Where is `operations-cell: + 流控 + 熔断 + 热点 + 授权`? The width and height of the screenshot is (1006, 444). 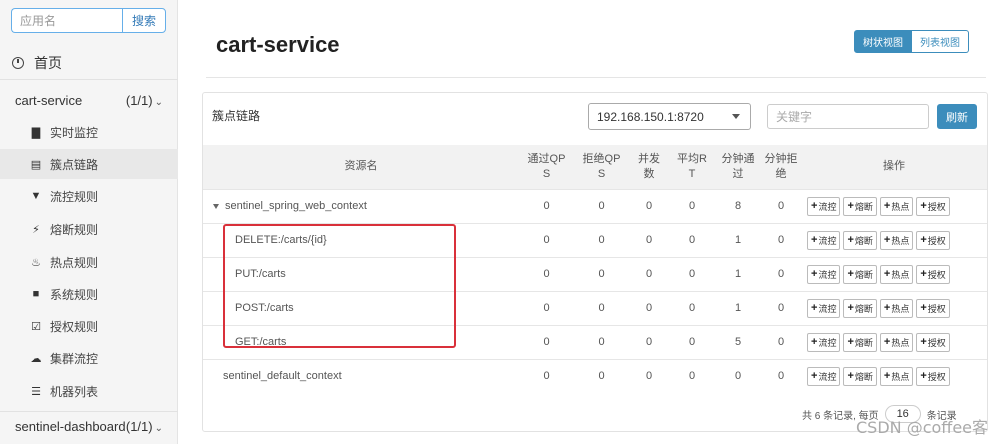 operations-cell: + 流控 + 熔断 + 热点 + 授权 is located at coordinates (894, 273).